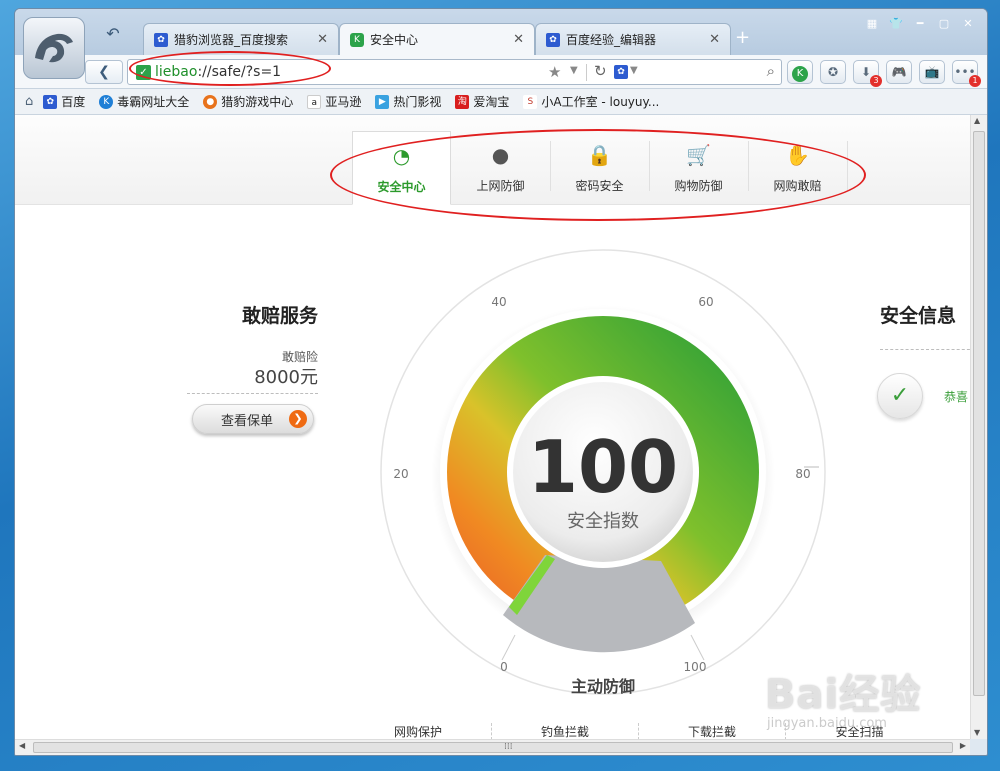  I want to click on bookmark-label: 百度, so click(73, 102).